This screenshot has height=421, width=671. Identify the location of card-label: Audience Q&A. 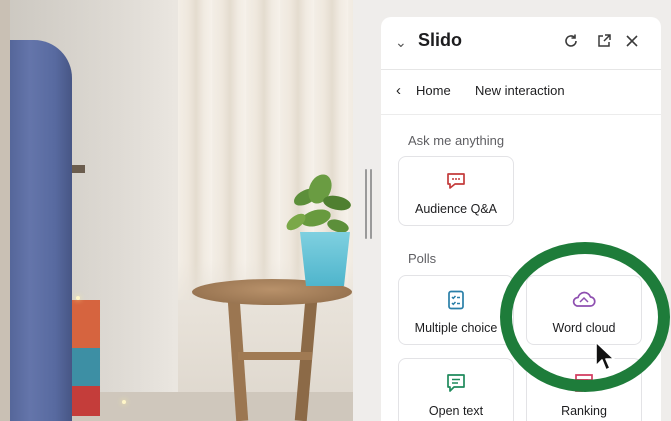
(456, 209).